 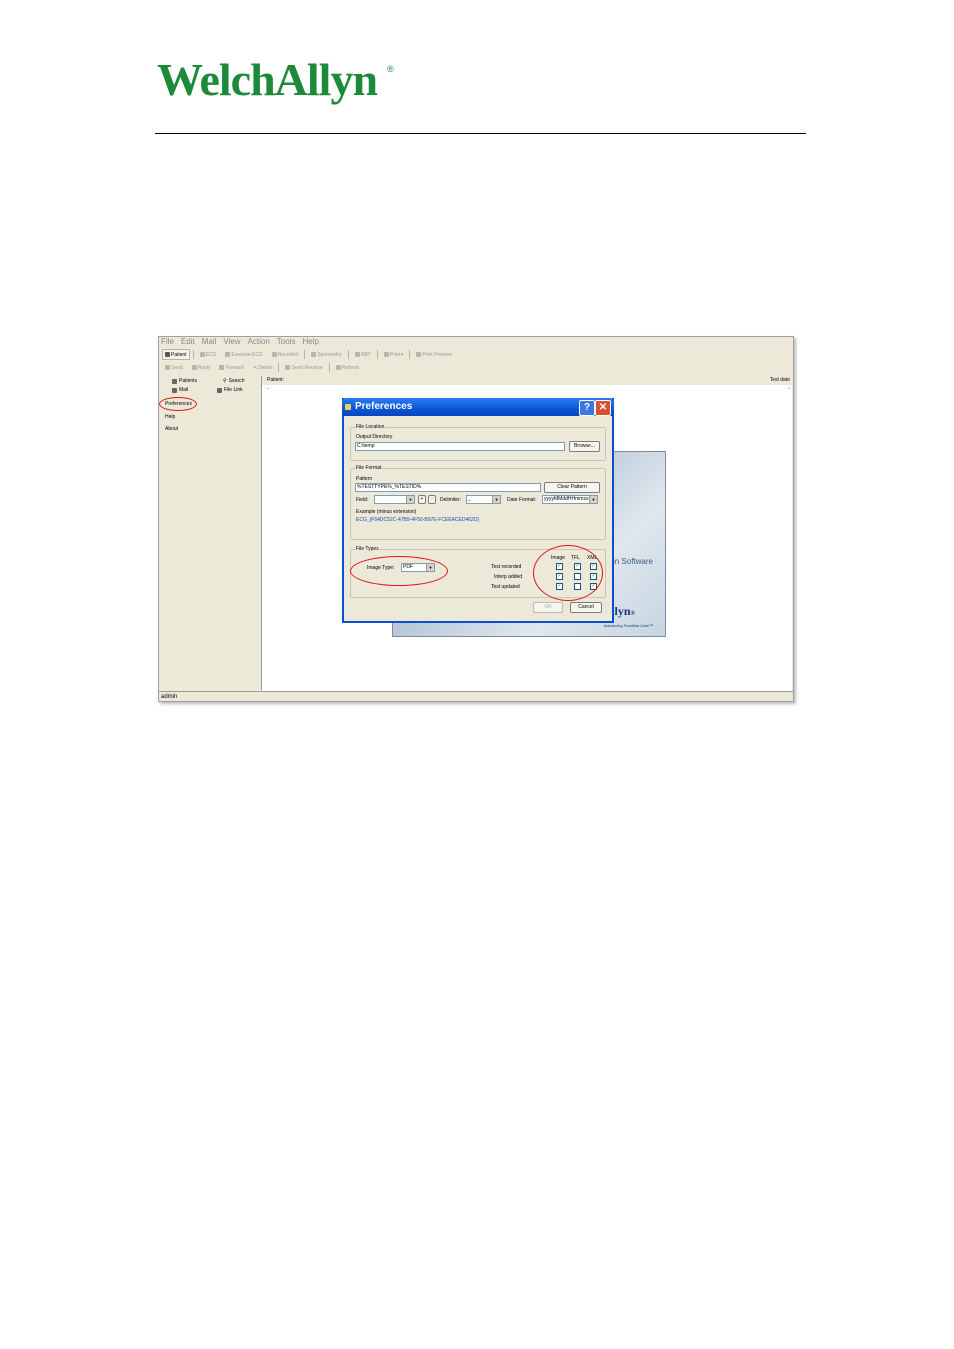 I want to click on send-receive-icon, so click(x=288, y=367).